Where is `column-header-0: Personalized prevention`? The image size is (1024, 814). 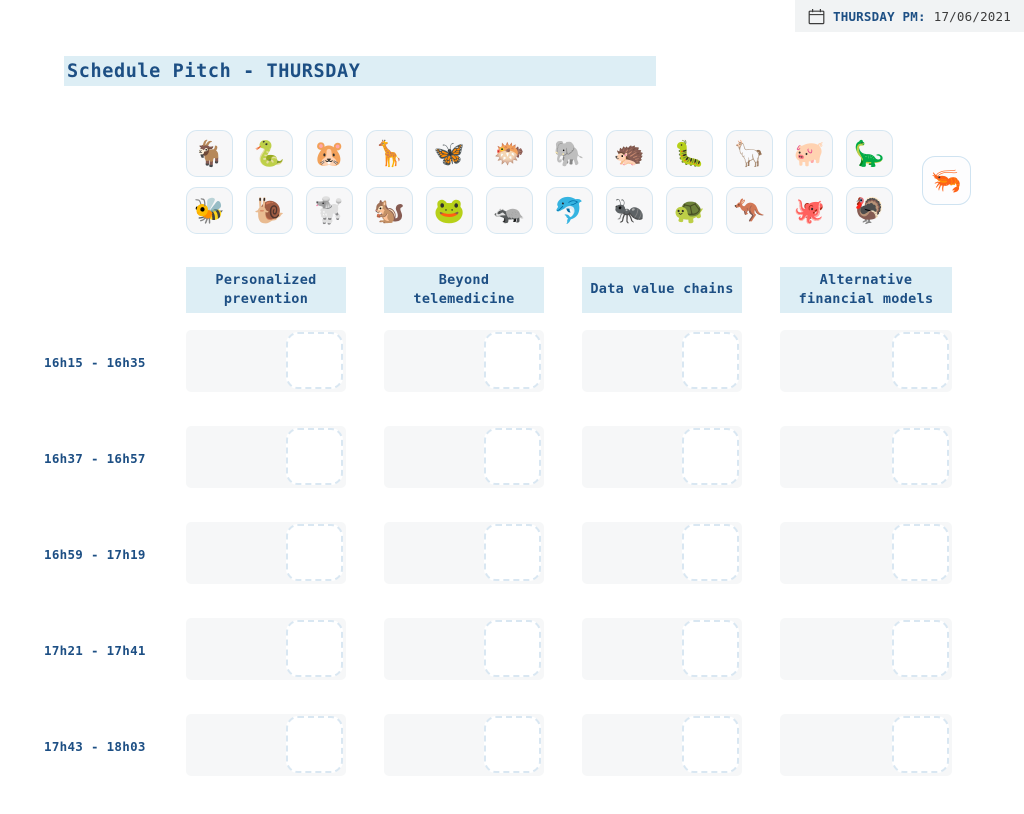
column-header-0: Personalized prevention is located at coordinates (266, 290).